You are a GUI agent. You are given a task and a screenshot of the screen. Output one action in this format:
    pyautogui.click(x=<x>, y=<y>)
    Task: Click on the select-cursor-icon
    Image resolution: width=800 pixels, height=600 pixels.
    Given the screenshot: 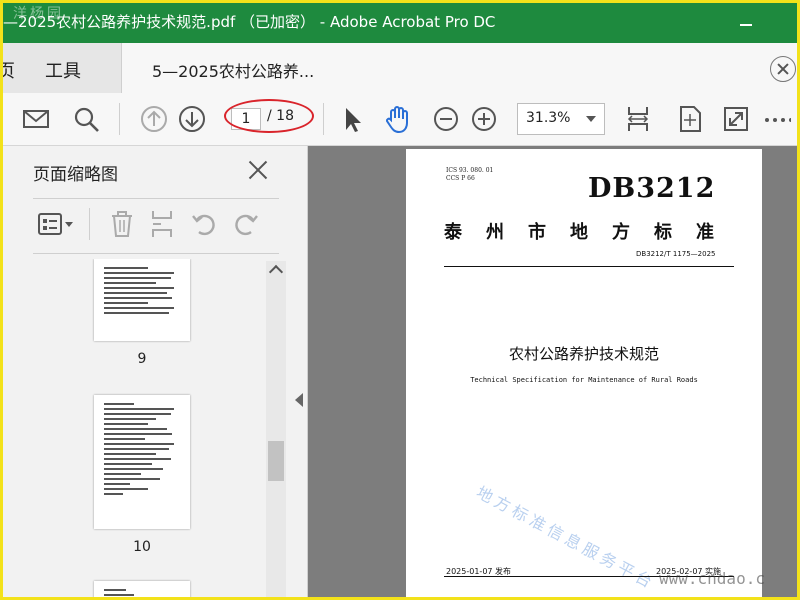 What is the action you would take?
    pyautogui.click(x=352, y=119)
    